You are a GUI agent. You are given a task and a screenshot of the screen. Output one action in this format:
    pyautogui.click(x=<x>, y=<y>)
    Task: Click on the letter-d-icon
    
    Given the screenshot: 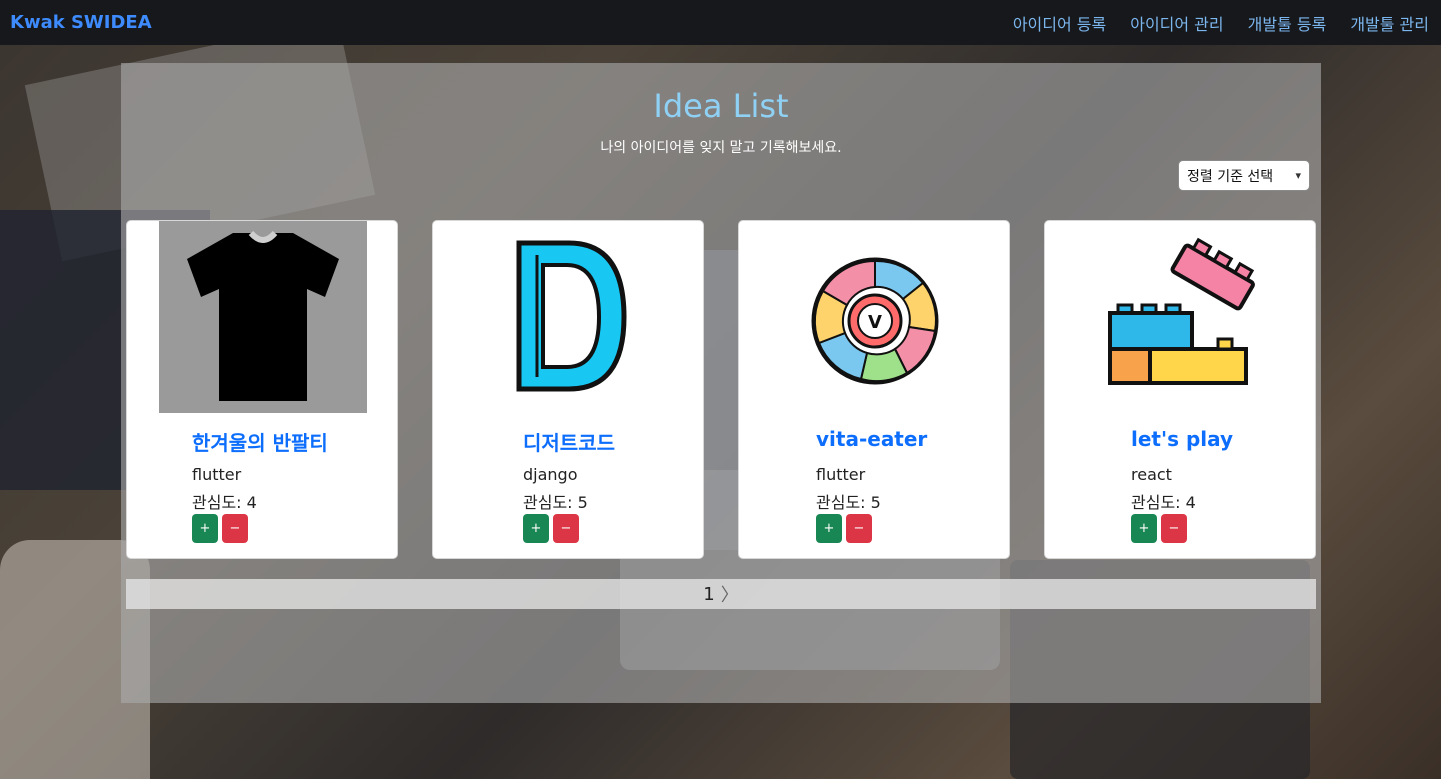 What is the action you would take?
    pyautogui.click(x=571, y=316)
    